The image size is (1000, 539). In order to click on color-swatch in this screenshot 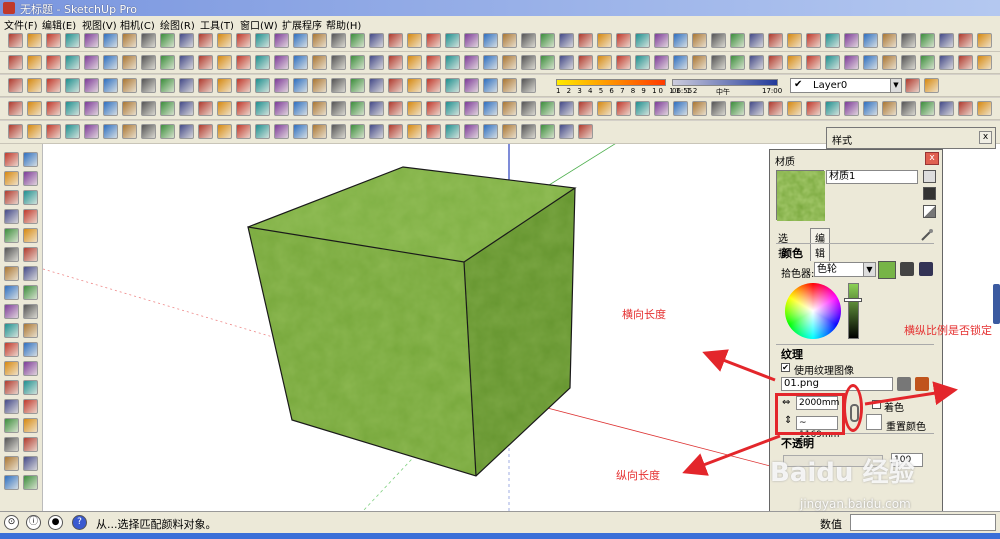, I will do `click(887, 270)`.